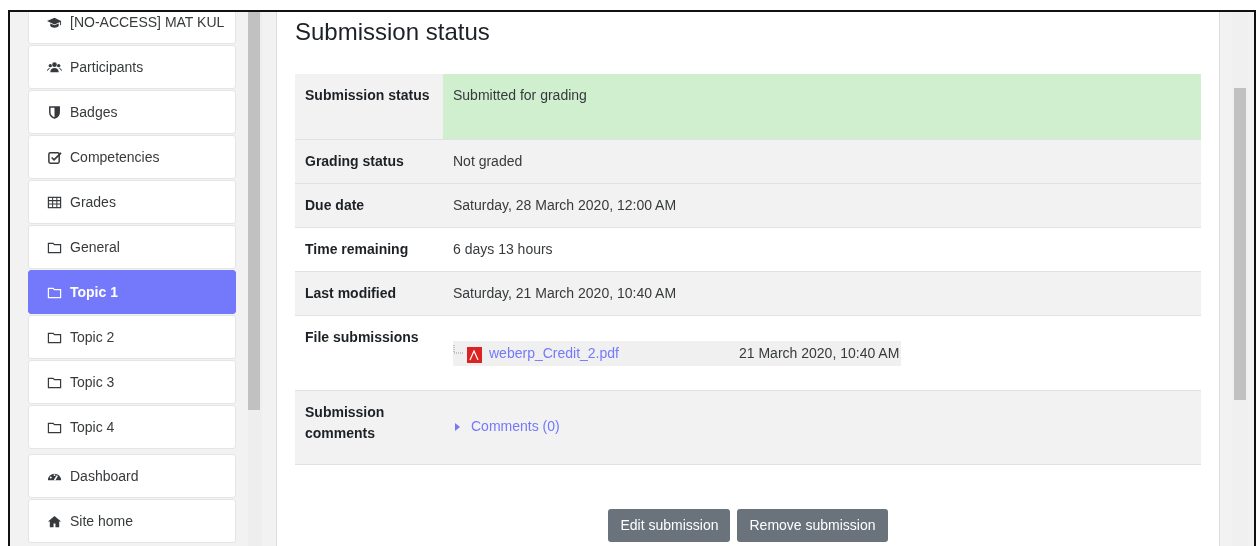 This screenshot has height=546, width=1259. What do you see at coordinates (132, 202) in the screenshot?
I see `sidebar-item: Grades` at bounding box center [132, 202].